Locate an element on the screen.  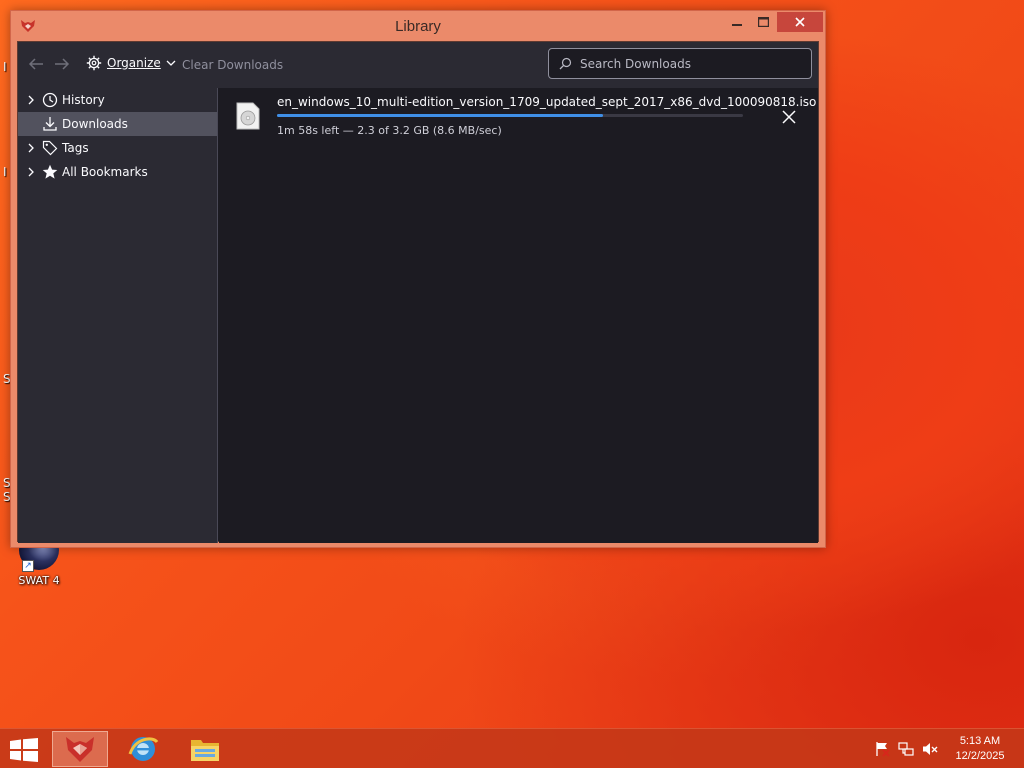
title-bar: Library is located at coordinates (418, 26).